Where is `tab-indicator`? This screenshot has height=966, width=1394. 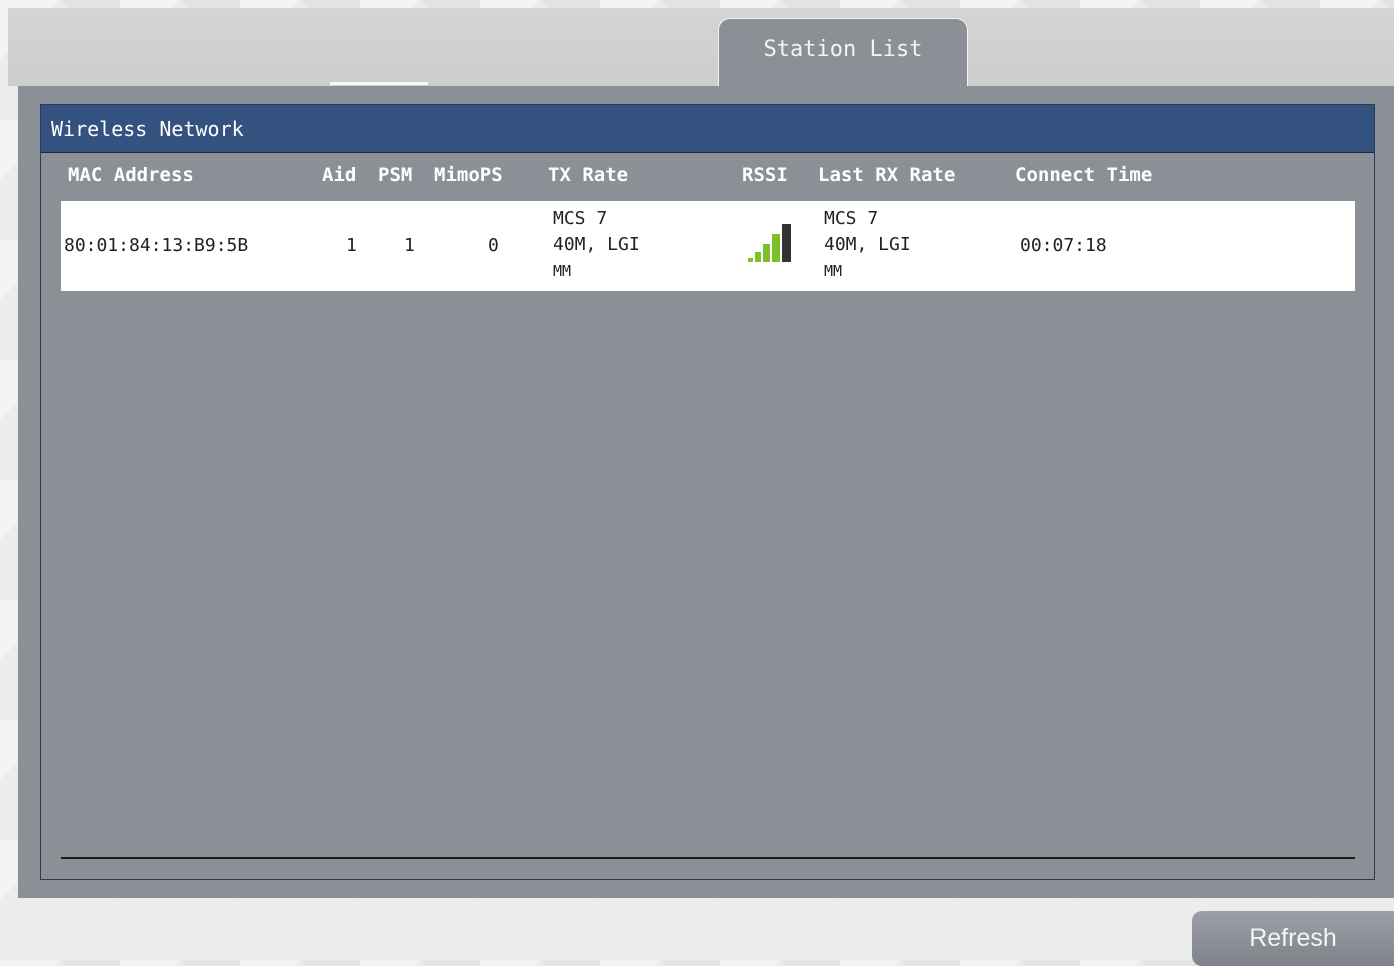 tab-indicator is located at coordinates (379, 83).